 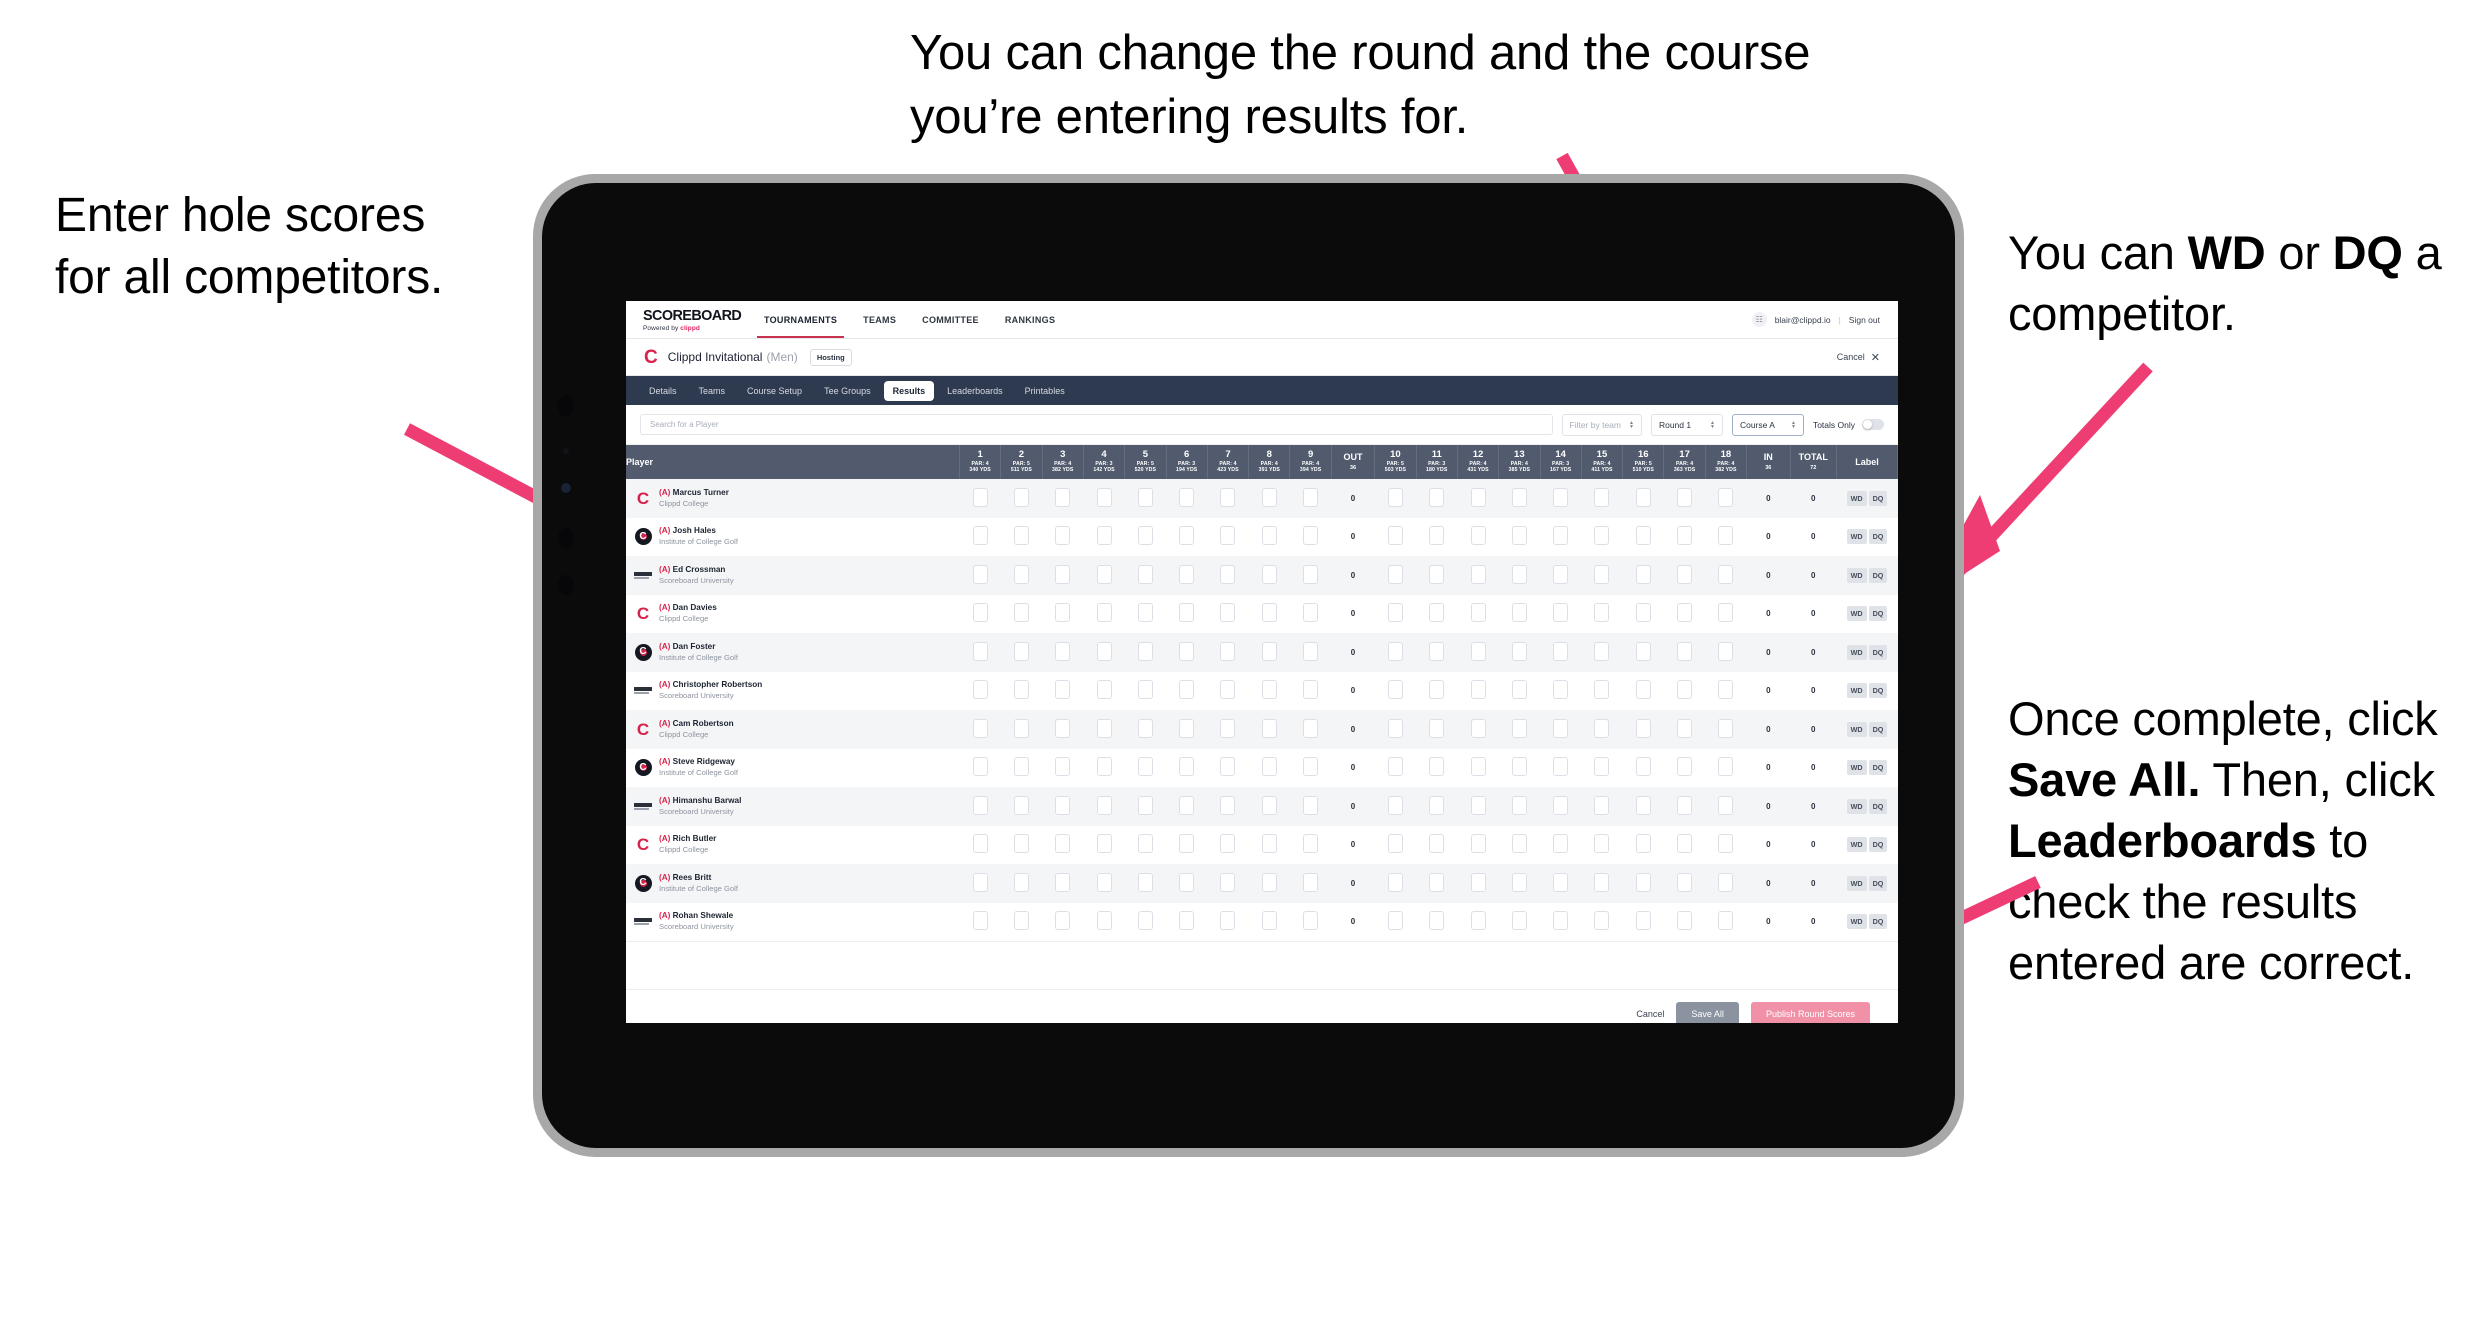 What do you see at coordinates (1030, 319) in the screenshot?
I see `nav-item-rankings: RANKINGS` at bounding box center [1030, 319].